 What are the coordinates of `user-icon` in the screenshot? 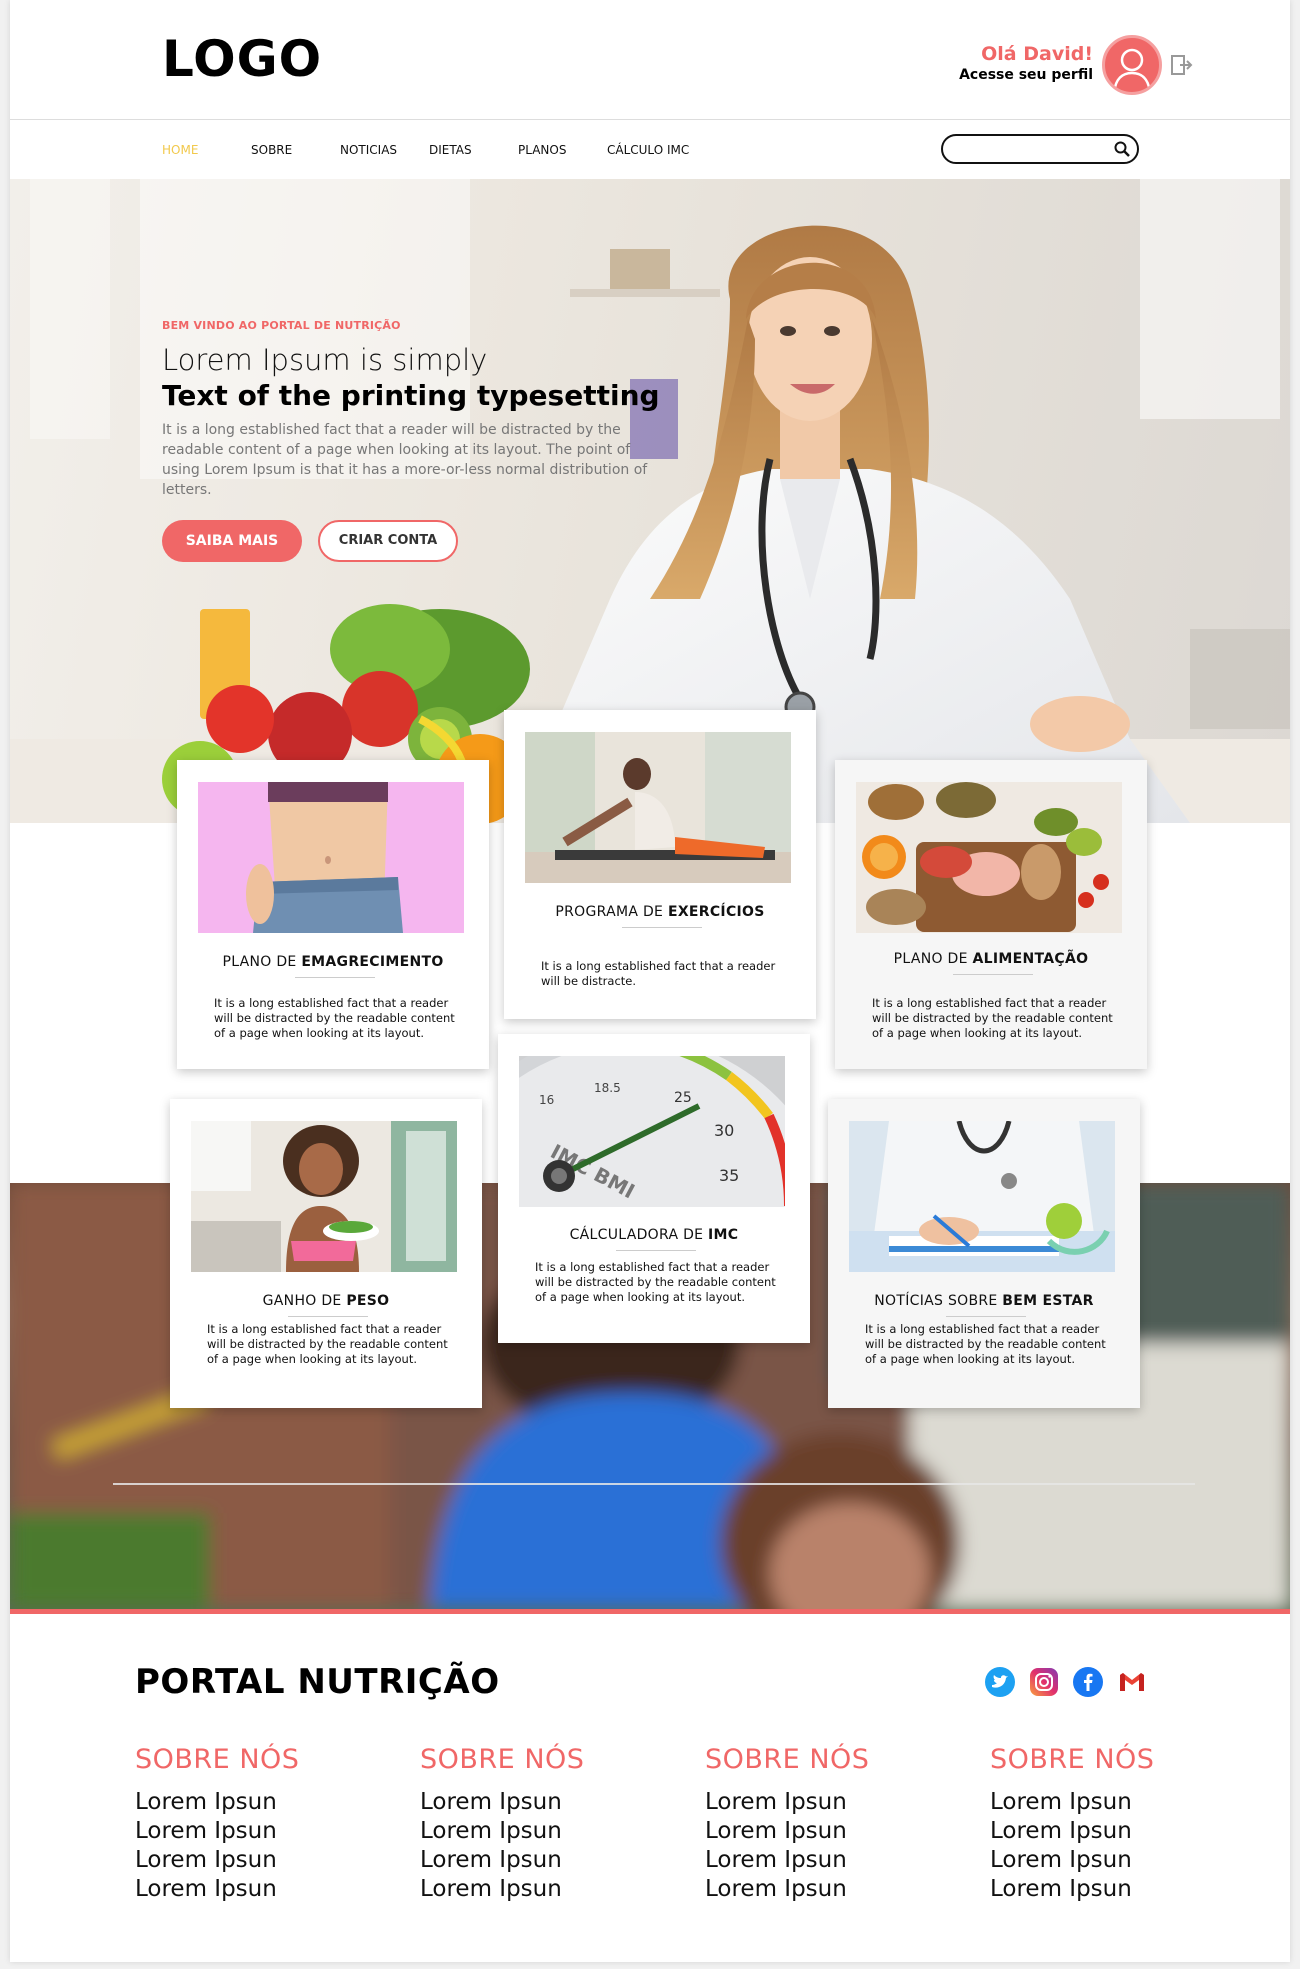 It's located at (1132, 70).